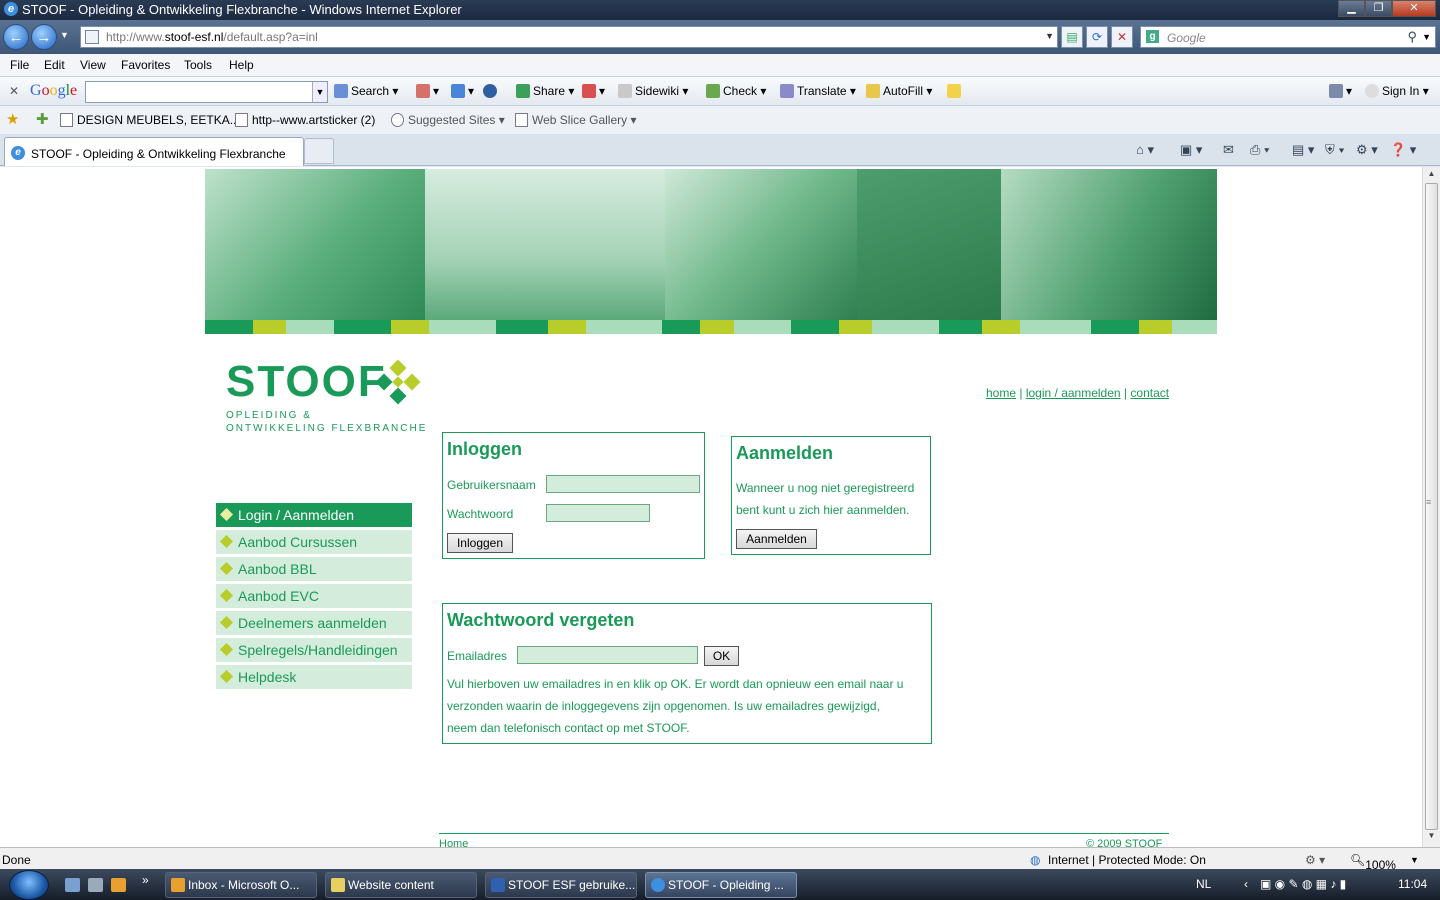 The height and width of the screenshot is (900, 1440). What do you see at coordinates (899, 91) in the screenshot?
I see `autofill-button: AutoFill ▾` at bounding box center [899, 91].